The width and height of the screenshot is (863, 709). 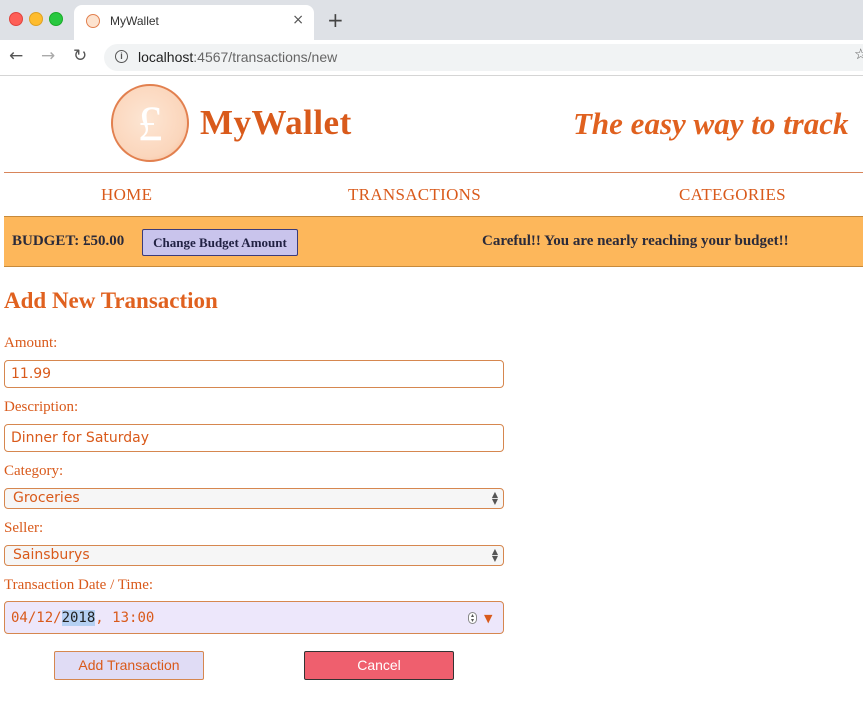 I want to click on change-budget-button: Change Budget Amount, so click(x=220, y=242).